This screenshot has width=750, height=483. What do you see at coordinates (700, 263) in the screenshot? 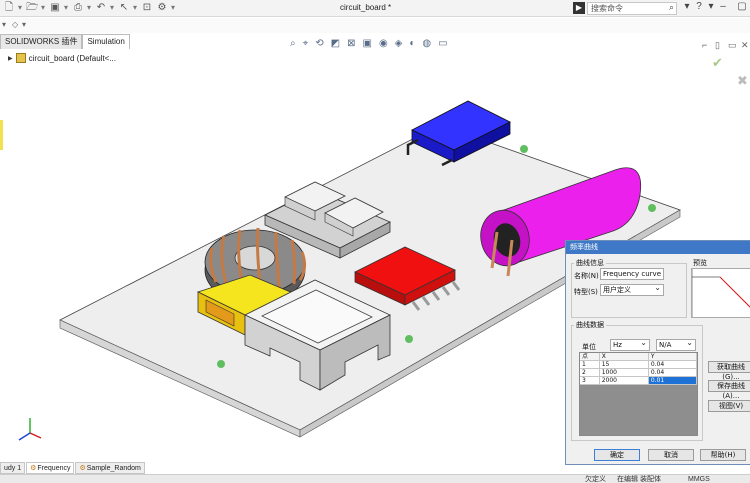
I see `preview-label: 预览` at bounding box center [700, 263].